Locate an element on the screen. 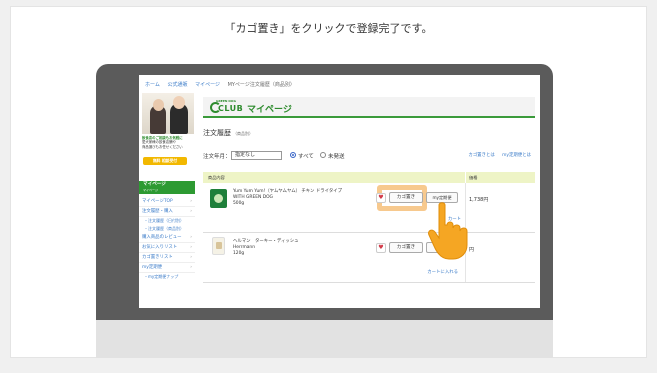 The image size is (657, 373). breadcrumb: ホーム 公式通販 マイページ MYページ注文履歴（商品別） is located at coordinates (223, 84).